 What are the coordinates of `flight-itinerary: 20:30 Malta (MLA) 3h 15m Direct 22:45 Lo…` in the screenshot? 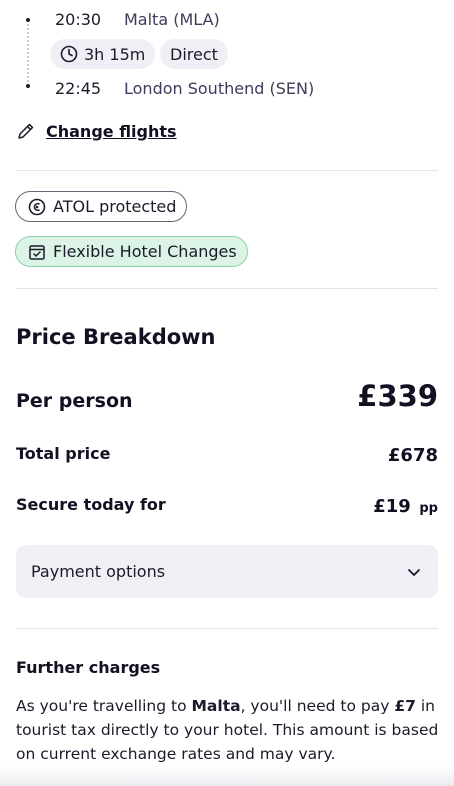 It's located at (227, 55).